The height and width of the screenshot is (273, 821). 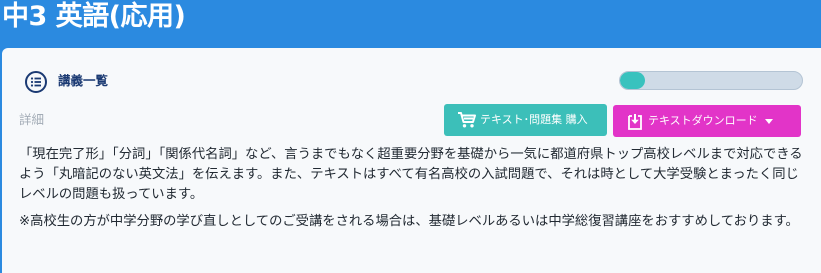 I want to click on page-title: 中3 英語(応用), so click(x=94, y=16).